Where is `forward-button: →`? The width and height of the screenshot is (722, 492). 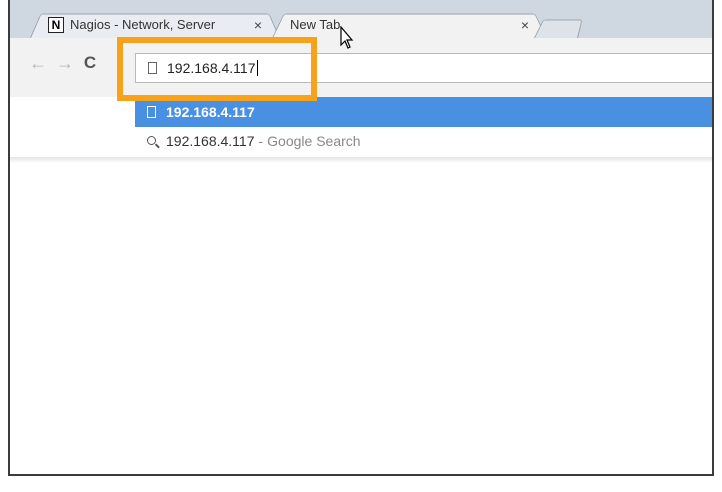
forward-button: → is located at coordinates (65, 63).